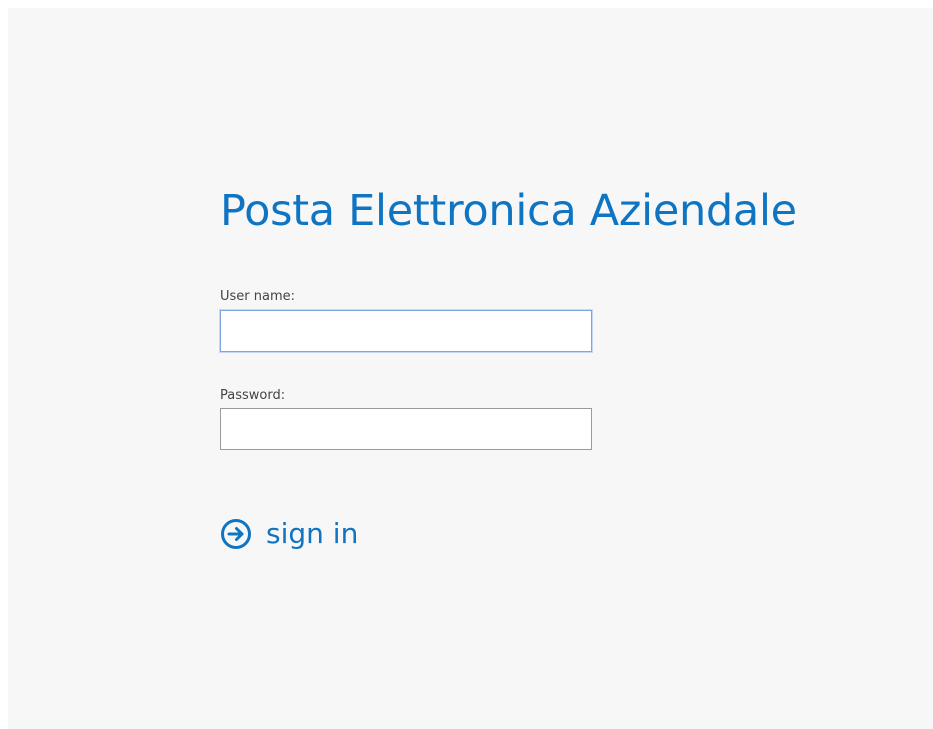 Image resolution: width=933 pixels, height=729 pixels. What do you see at coordinates (312, 533) in the screenshot?
I see `sign-in-label: sign in` at bounding box center [312, 533].